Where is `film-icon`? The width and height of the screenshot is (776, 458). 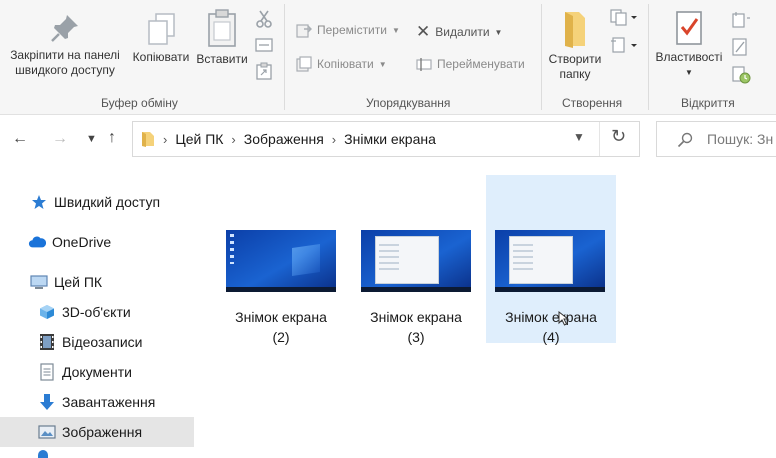
film-icon is located at coordinates (47, 342).